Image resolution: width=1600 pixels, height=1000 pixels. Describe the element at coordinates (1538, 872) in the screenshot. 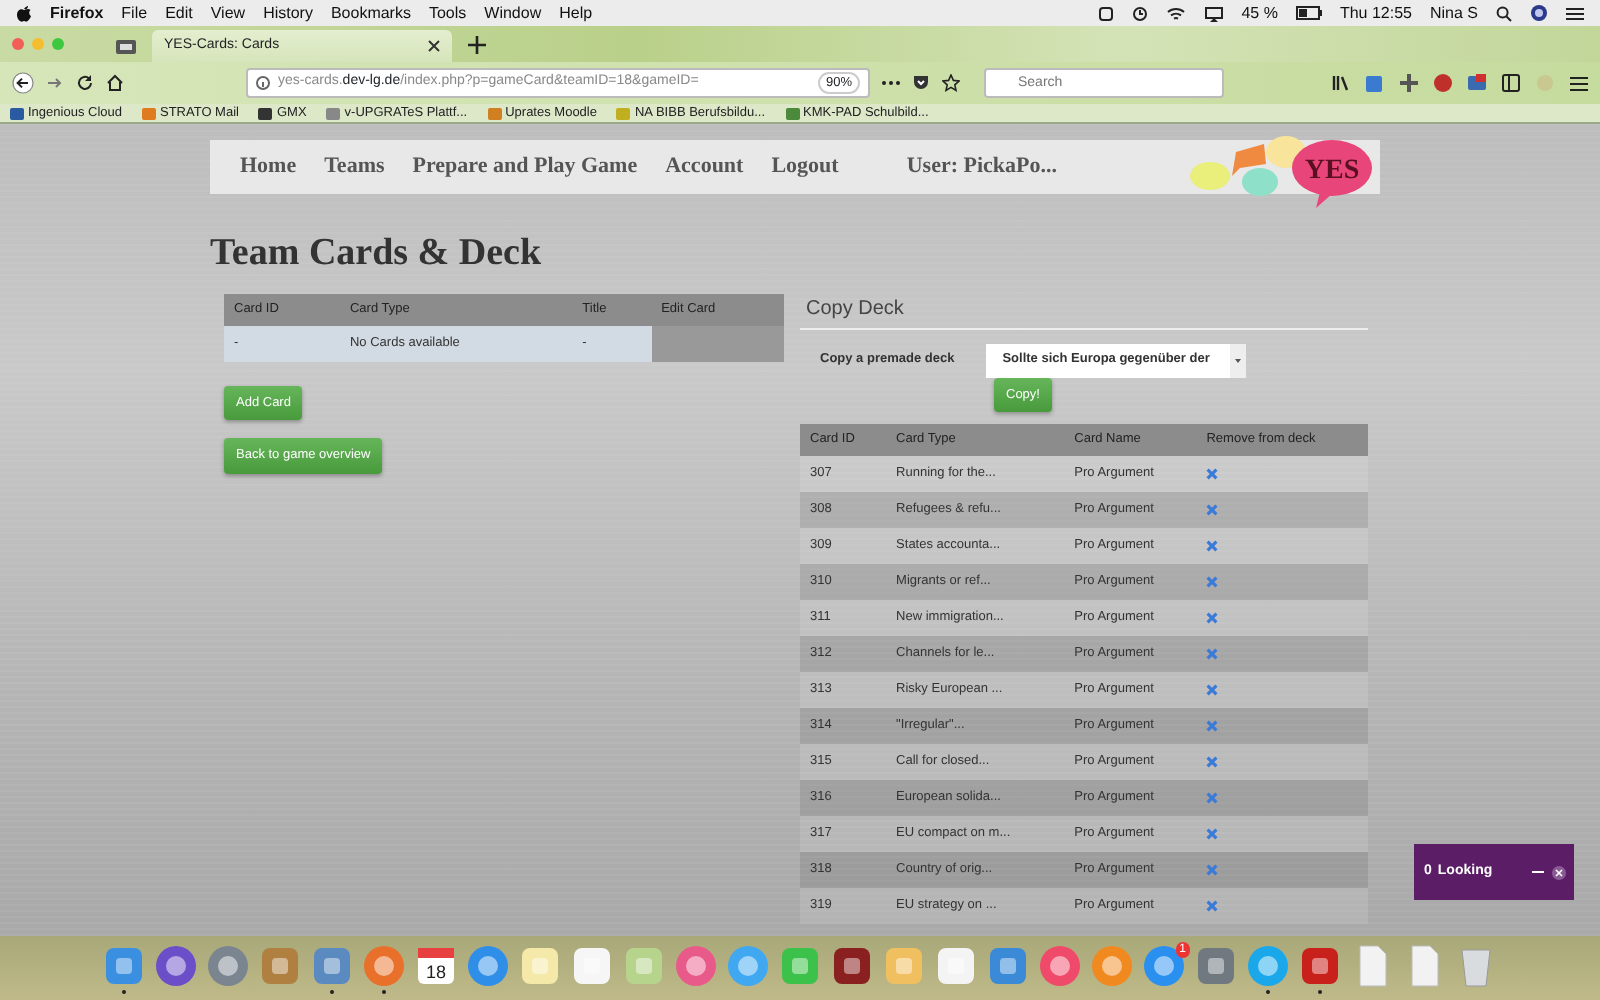

I see `minimize-icon` at that location.